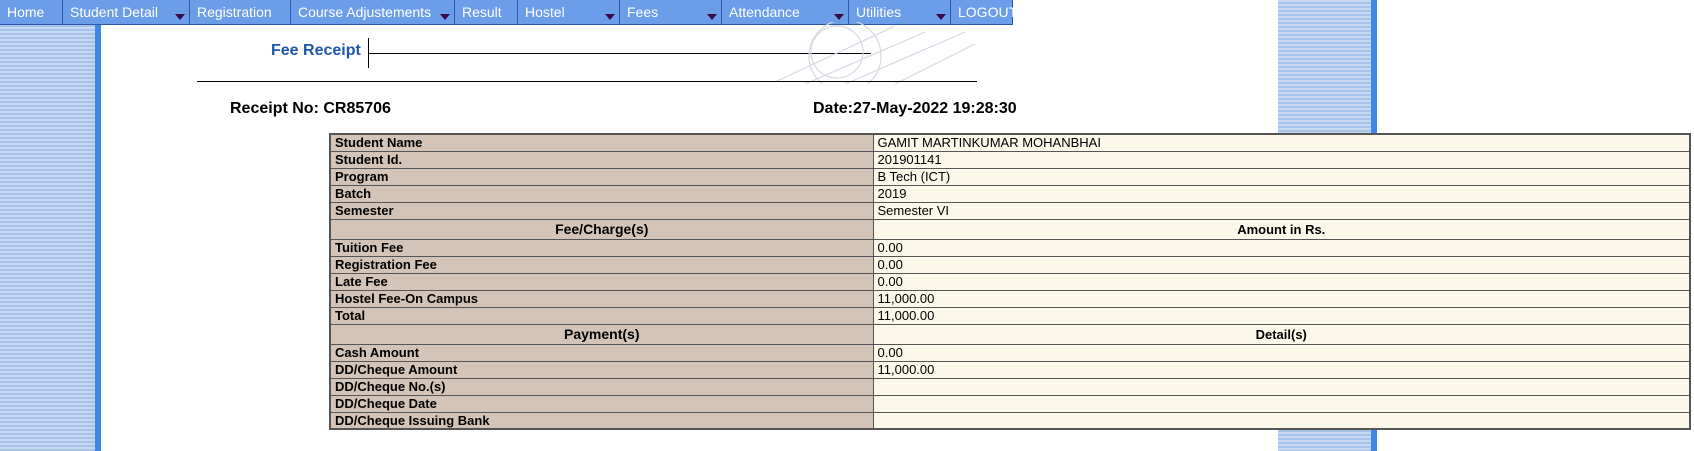  I want to click on row-value: B Tech (ICT), so click(1281, 176).